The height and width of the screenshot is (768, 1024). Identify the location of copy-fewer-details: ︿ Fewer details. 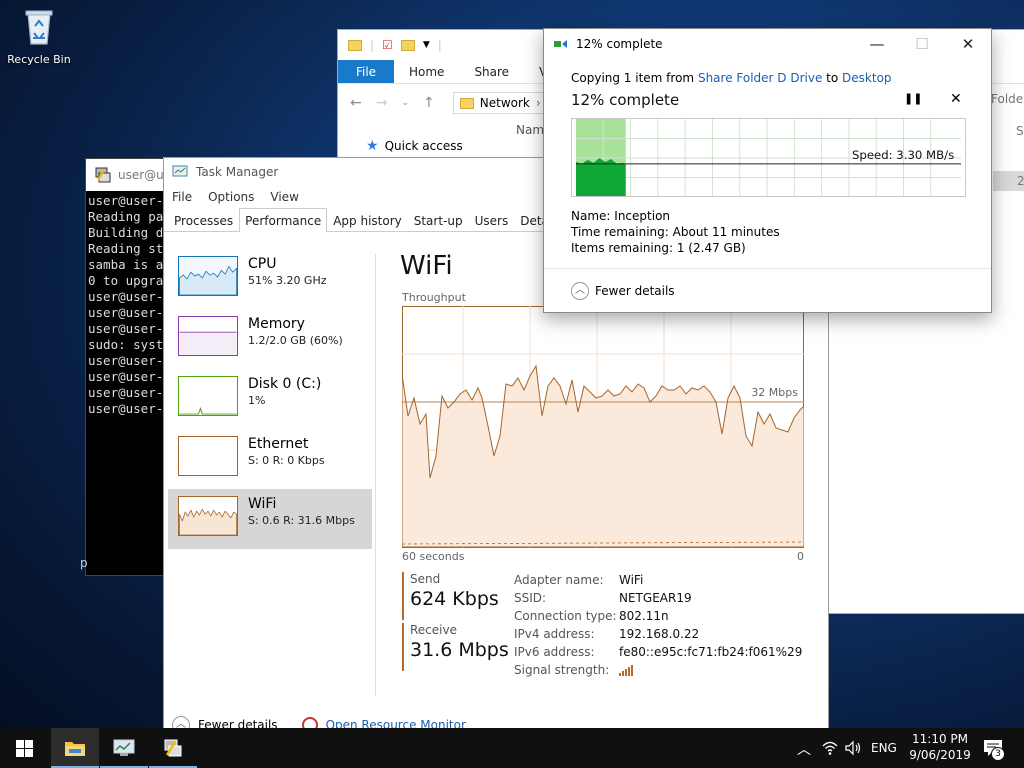
(623, 291).